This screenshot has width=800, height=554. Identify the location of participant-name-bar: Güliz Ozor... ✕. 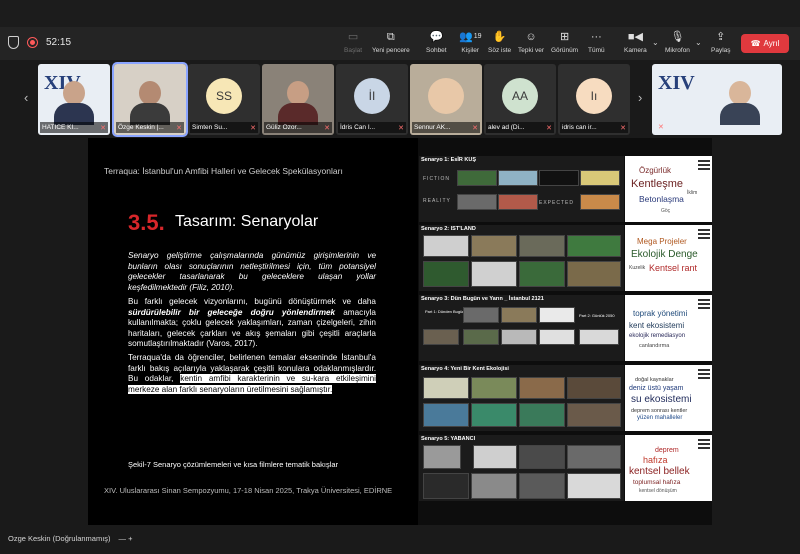
(298, 127).